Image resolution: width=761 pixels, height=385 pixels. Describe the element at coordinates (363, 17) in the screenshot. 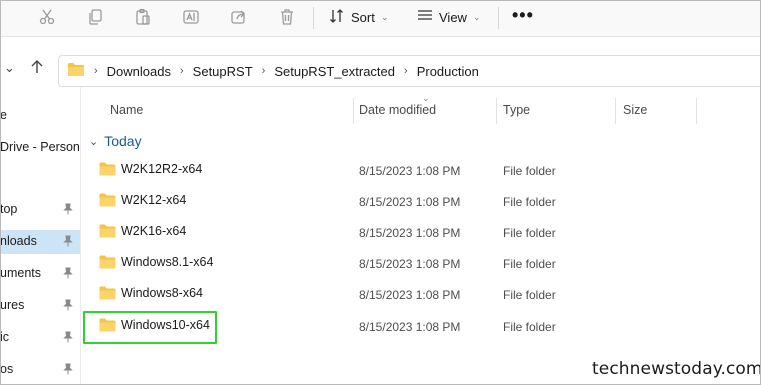

I see `sort-label: Sort` at that location.